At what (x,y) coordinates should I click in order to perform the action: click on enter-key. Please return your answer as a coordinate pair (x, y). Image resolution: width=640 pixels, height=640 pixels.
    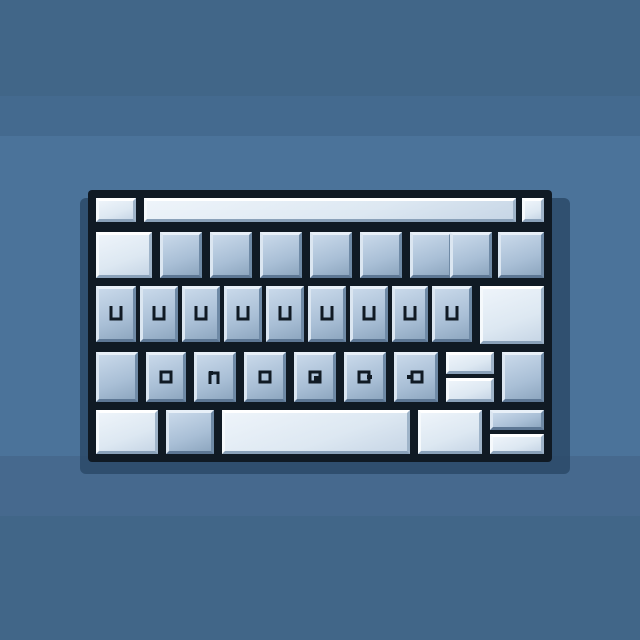
    Looking at the image, I should click on (512, 315).